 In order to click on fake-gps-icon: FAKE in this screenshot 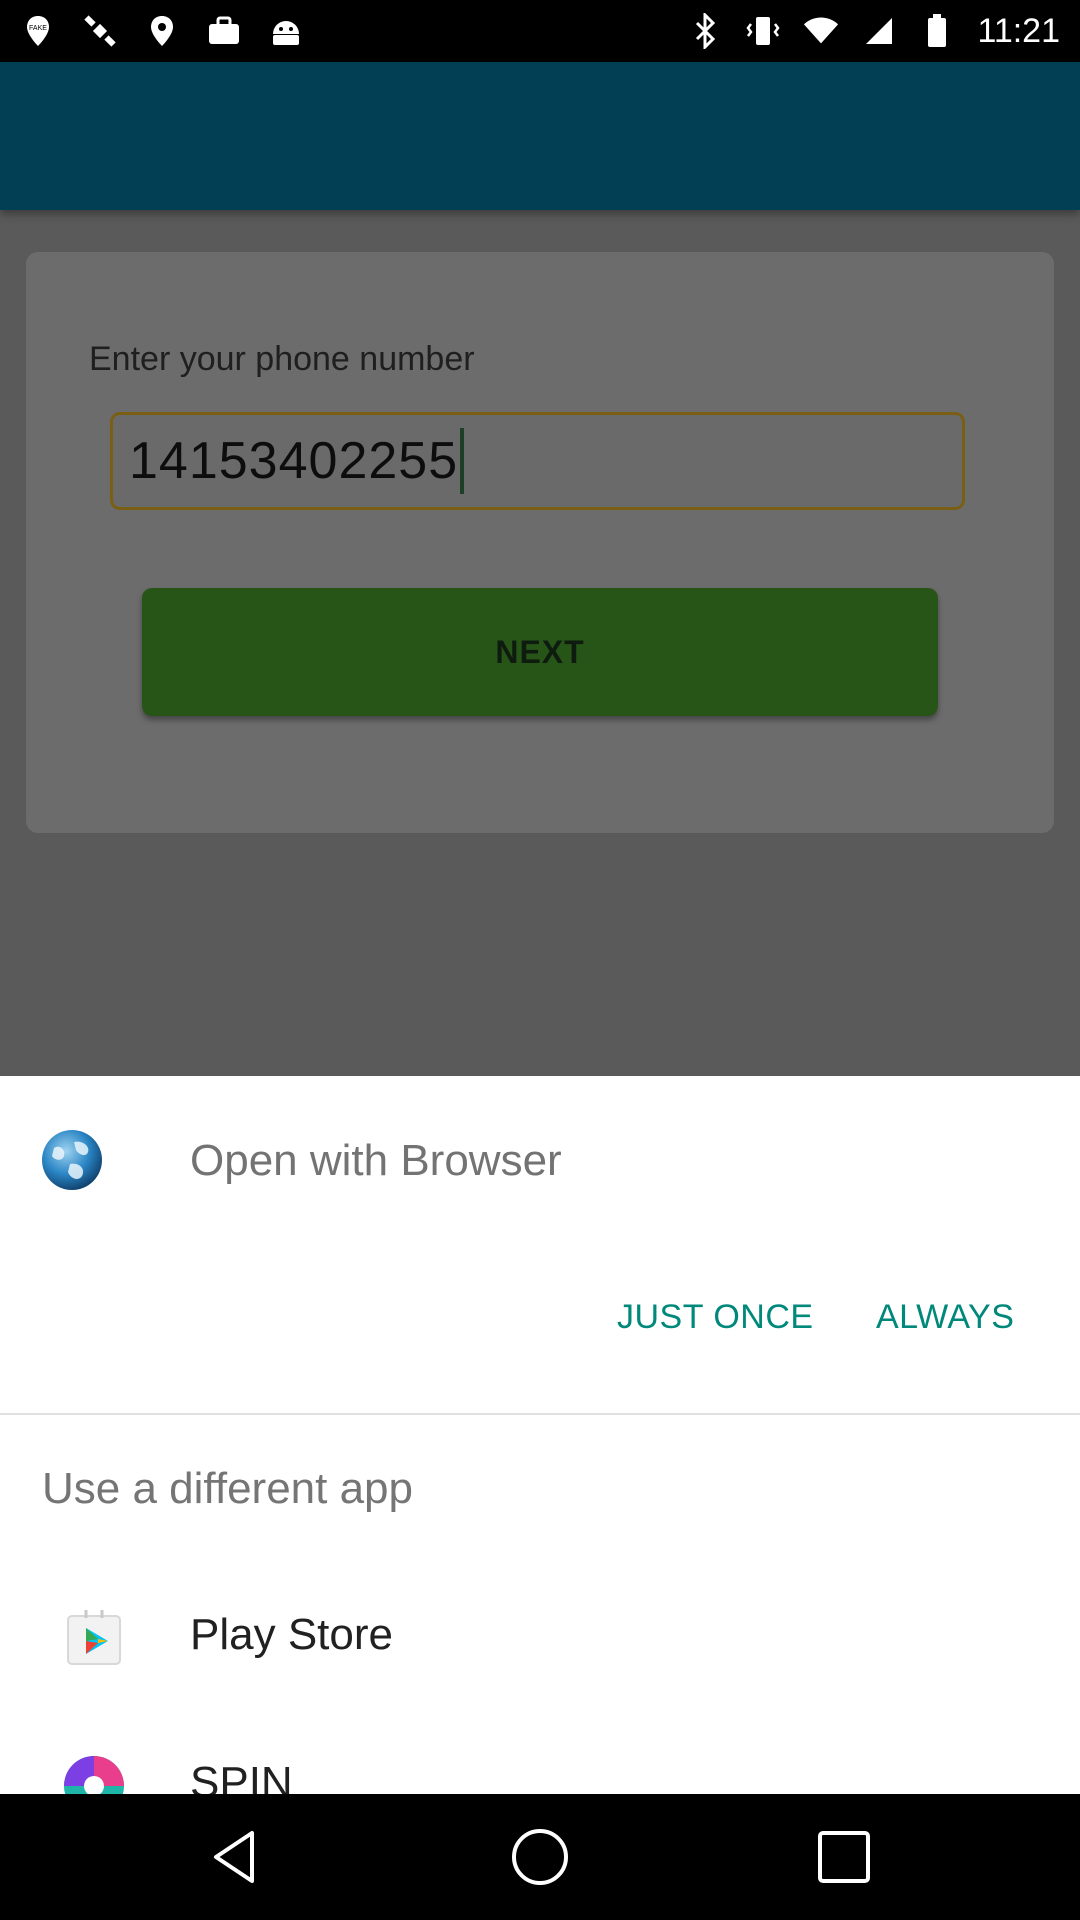, I will do `click(38, 31)`.